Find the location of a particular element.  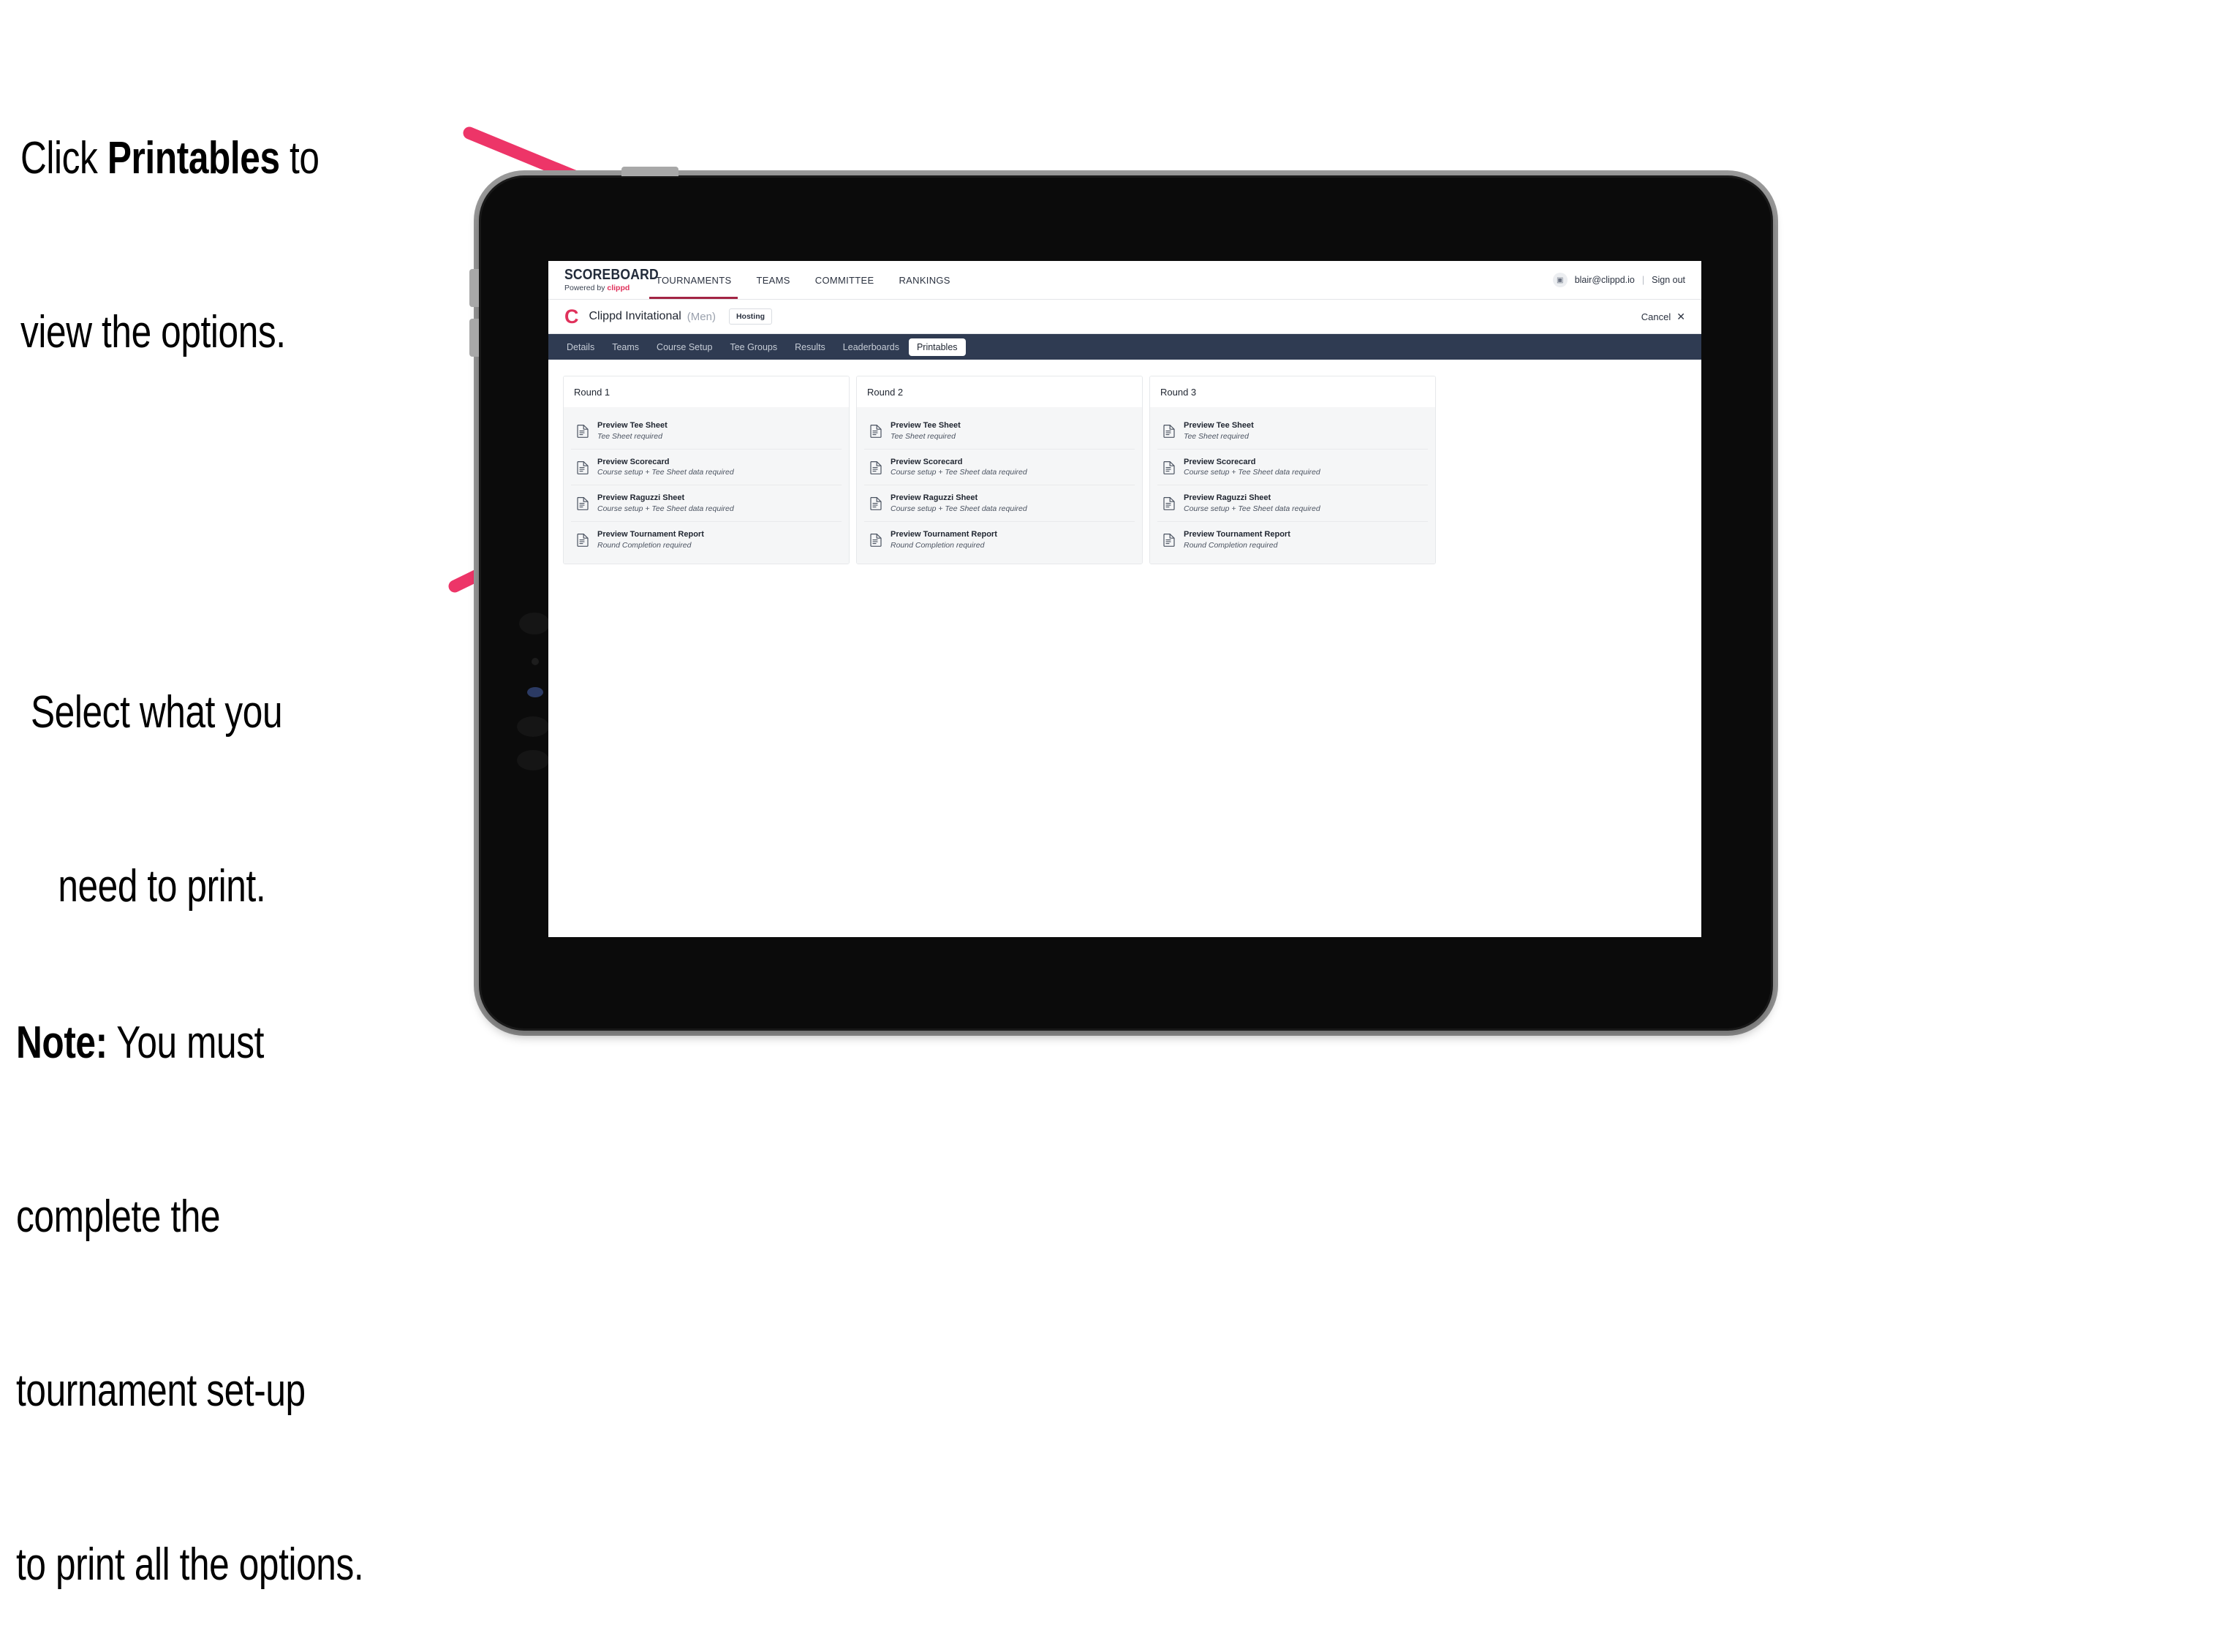

round-title: Round 1 is located at coordinates (706, 391).